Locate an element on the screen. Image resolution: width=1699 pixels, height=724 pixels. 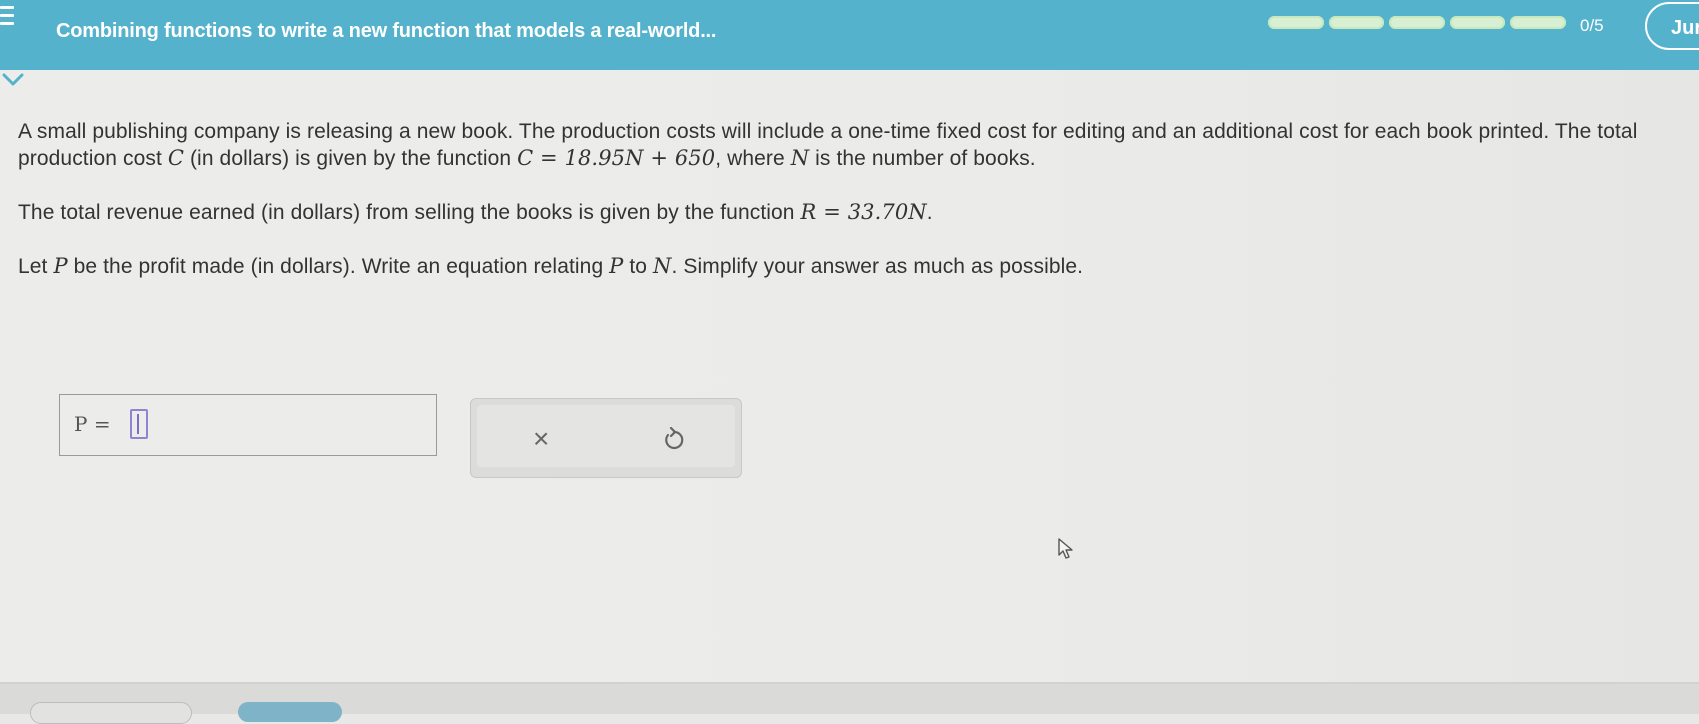
bottom-secondary-button is located at coordinates (111, 713).